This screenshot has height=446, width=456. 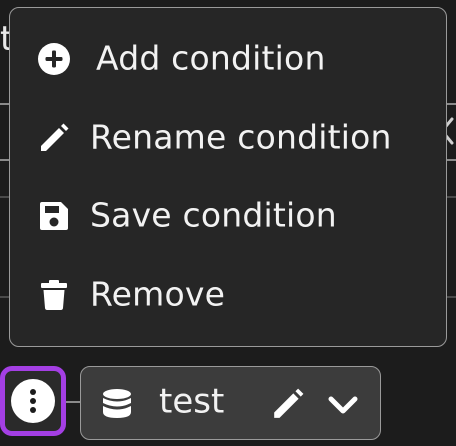 What do you see at coordinates (211, 58) in the screenshot?
I see `menu-item-label: Add condition` at bounding box center [211, 58].